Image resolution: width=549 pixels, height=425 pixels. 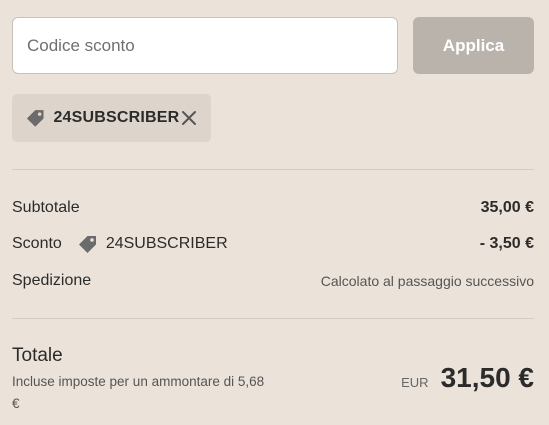 I want to click on discount-tag: 24SUBSCRIBER, so click(x=152, y=244).